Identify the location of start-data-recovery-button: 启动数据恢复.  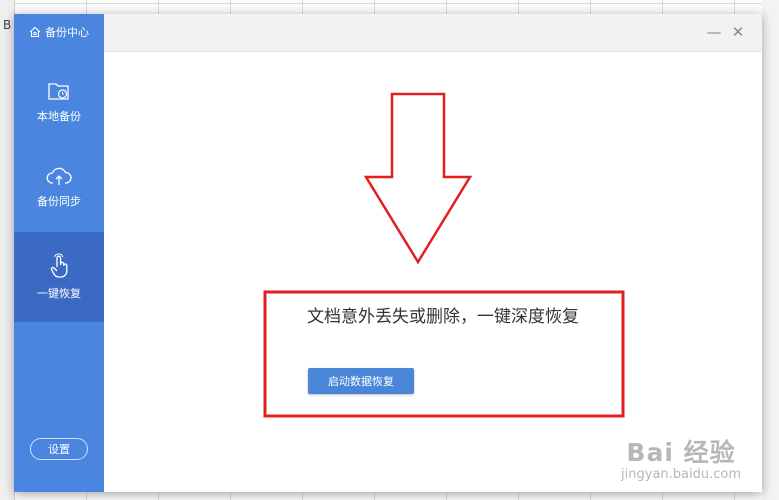
(361, 381).